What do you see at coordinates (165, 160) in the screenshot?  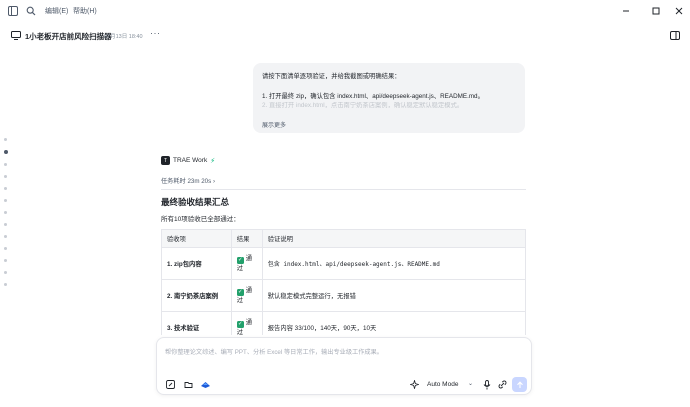 I see `agent-logo: T` at bounding box center [165, 160].